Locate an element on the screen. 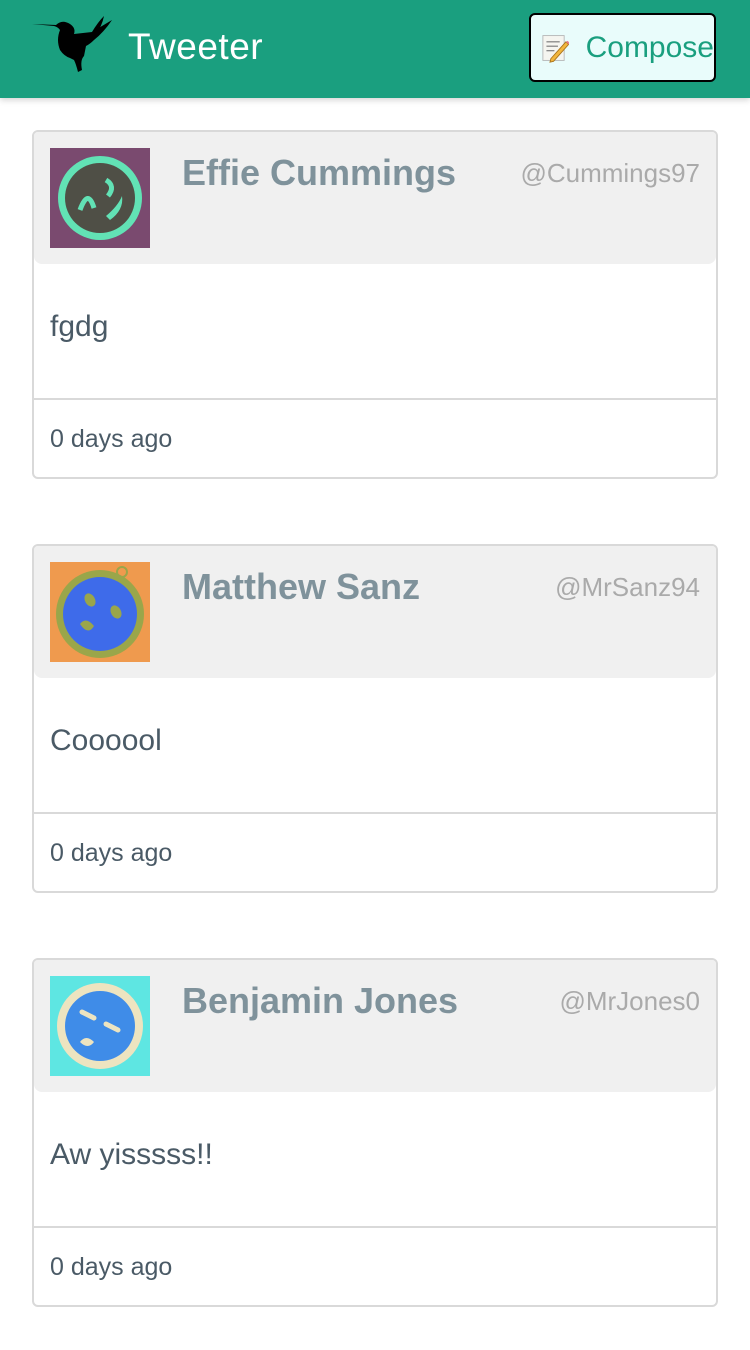  hummingbird-logo-icon is located at coordinates (72, 45).